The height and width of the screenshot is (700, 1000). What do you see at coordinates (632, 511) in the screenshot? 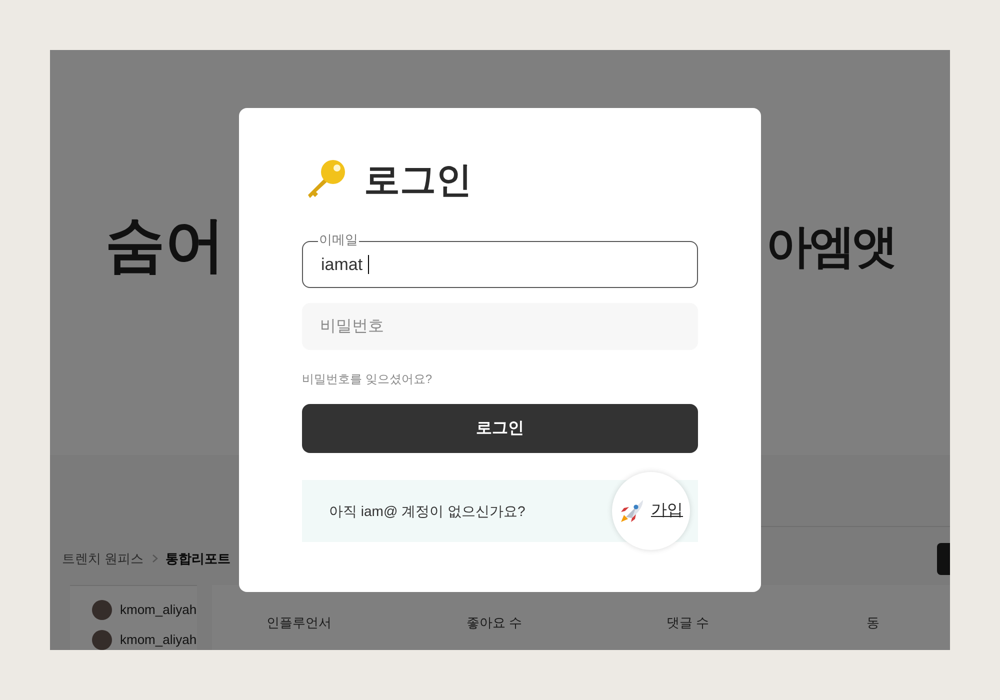
I see `rocket-icon` at bounding box center [632, 511].